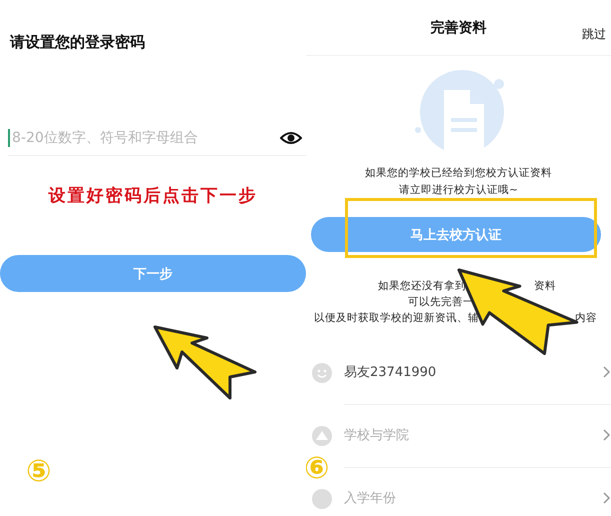 The width and height of the screenshot is (611, 516). Describe the element at coordinates (322, 372) in the screenshot. I see `smiley-icon` at that location.